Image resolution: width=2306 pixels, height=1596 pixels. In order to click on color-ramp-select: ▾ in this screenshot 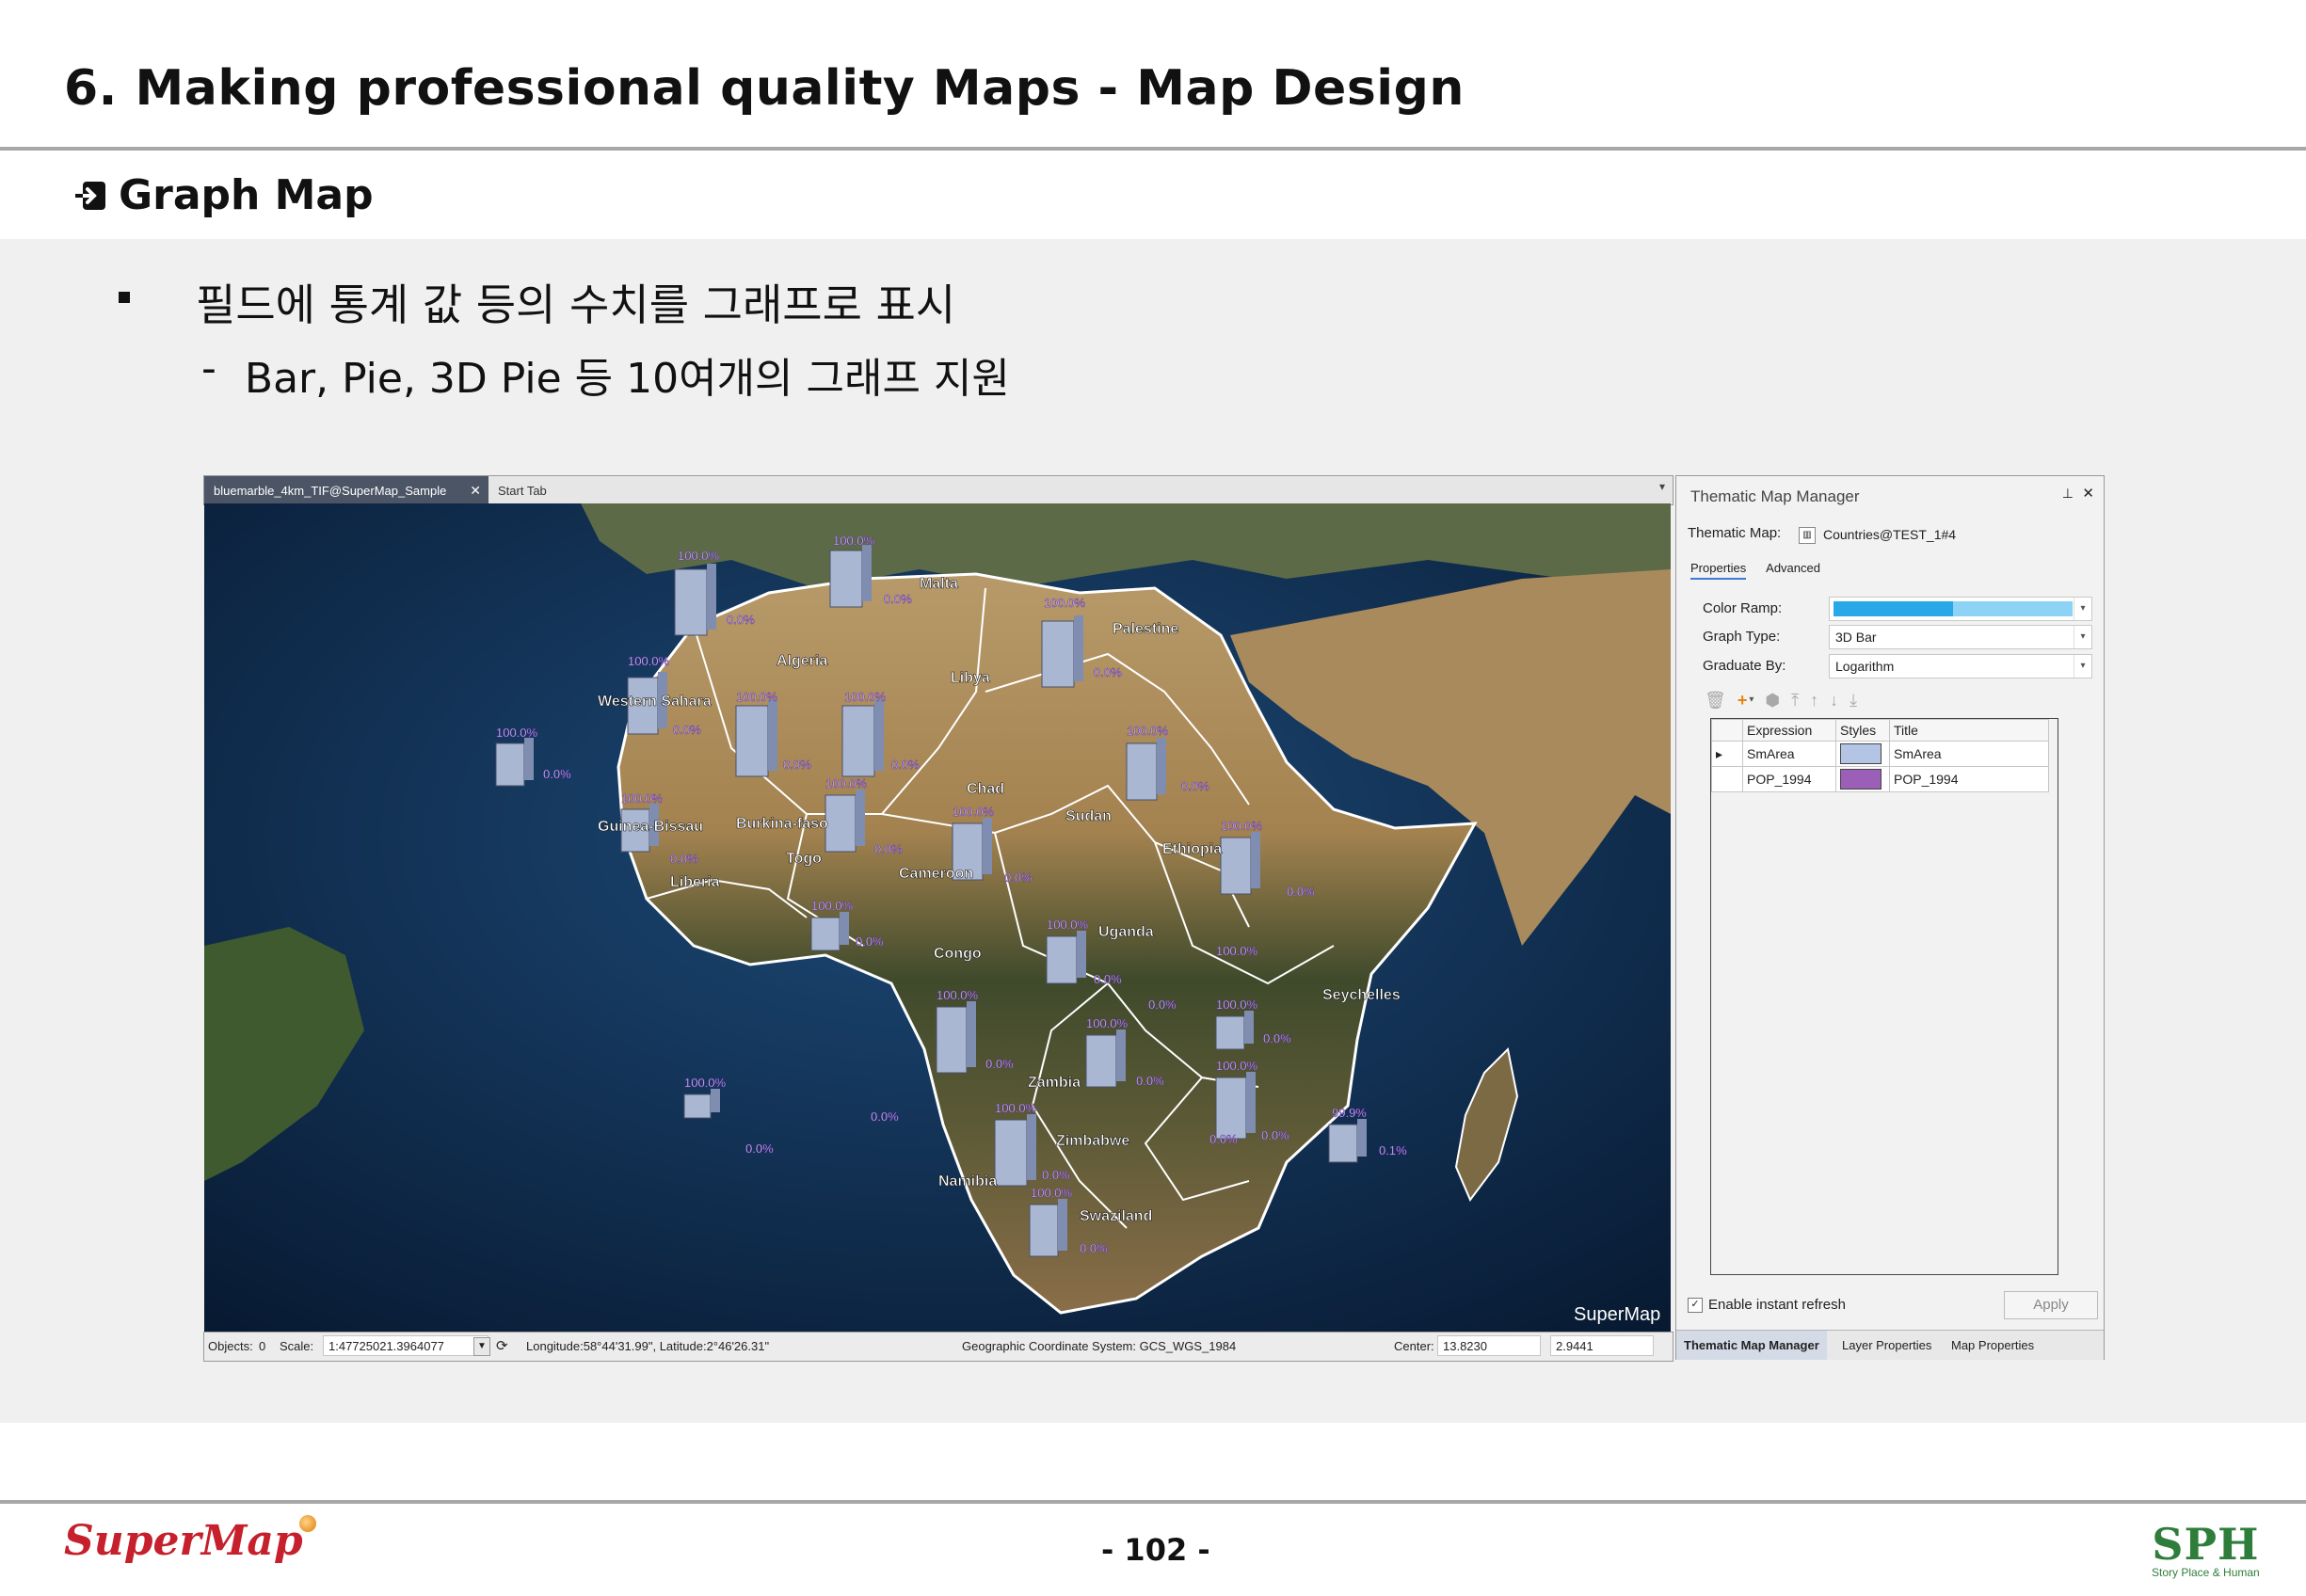, I will do `click(1960, 609)`.